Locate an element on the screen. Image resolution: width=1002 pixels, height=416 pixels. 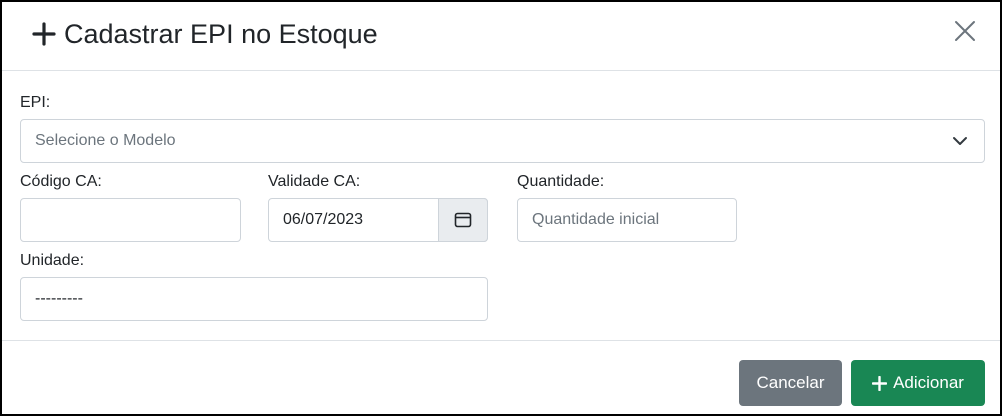
epi-select-placeholder: Selecione o Modelo is located at coordinates (105, 140).